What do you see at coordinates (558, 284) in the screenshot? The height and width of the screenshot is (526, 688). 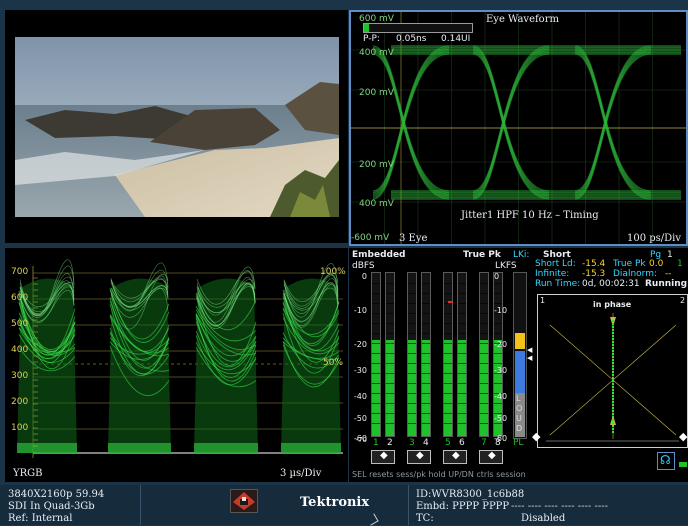 I see `run-time-label: Run Time:` at bounding box center [558, 284].